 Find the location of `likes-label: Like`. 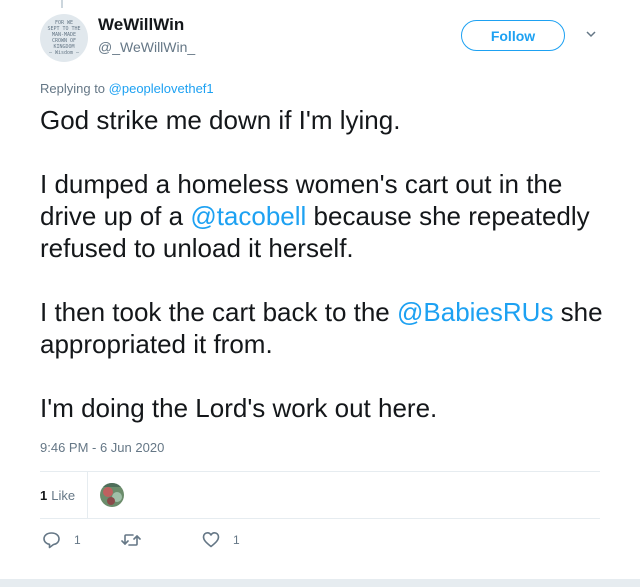

likes-label: Like is located at coordinates (63, 495).